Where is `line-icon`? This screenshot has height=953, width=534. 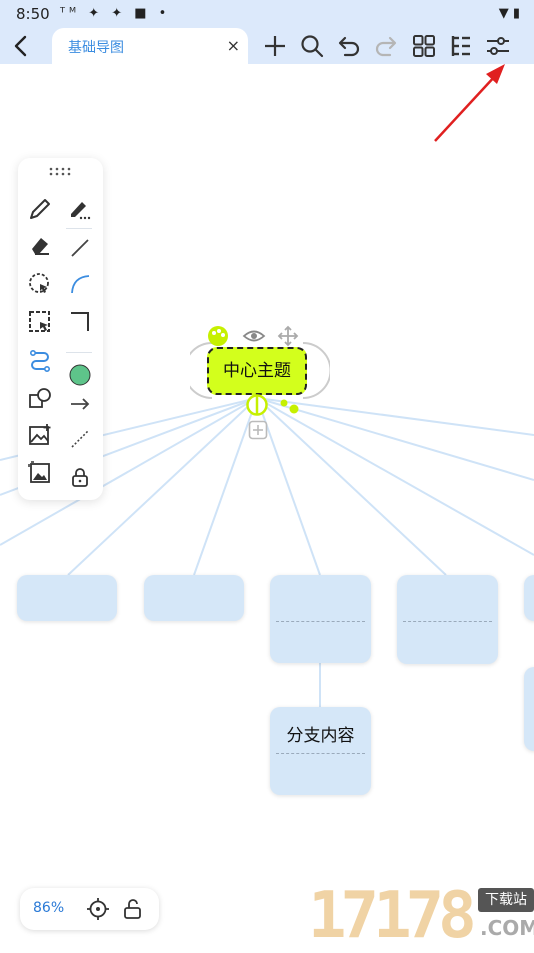
line-icon is located at coordinates (80, 248).